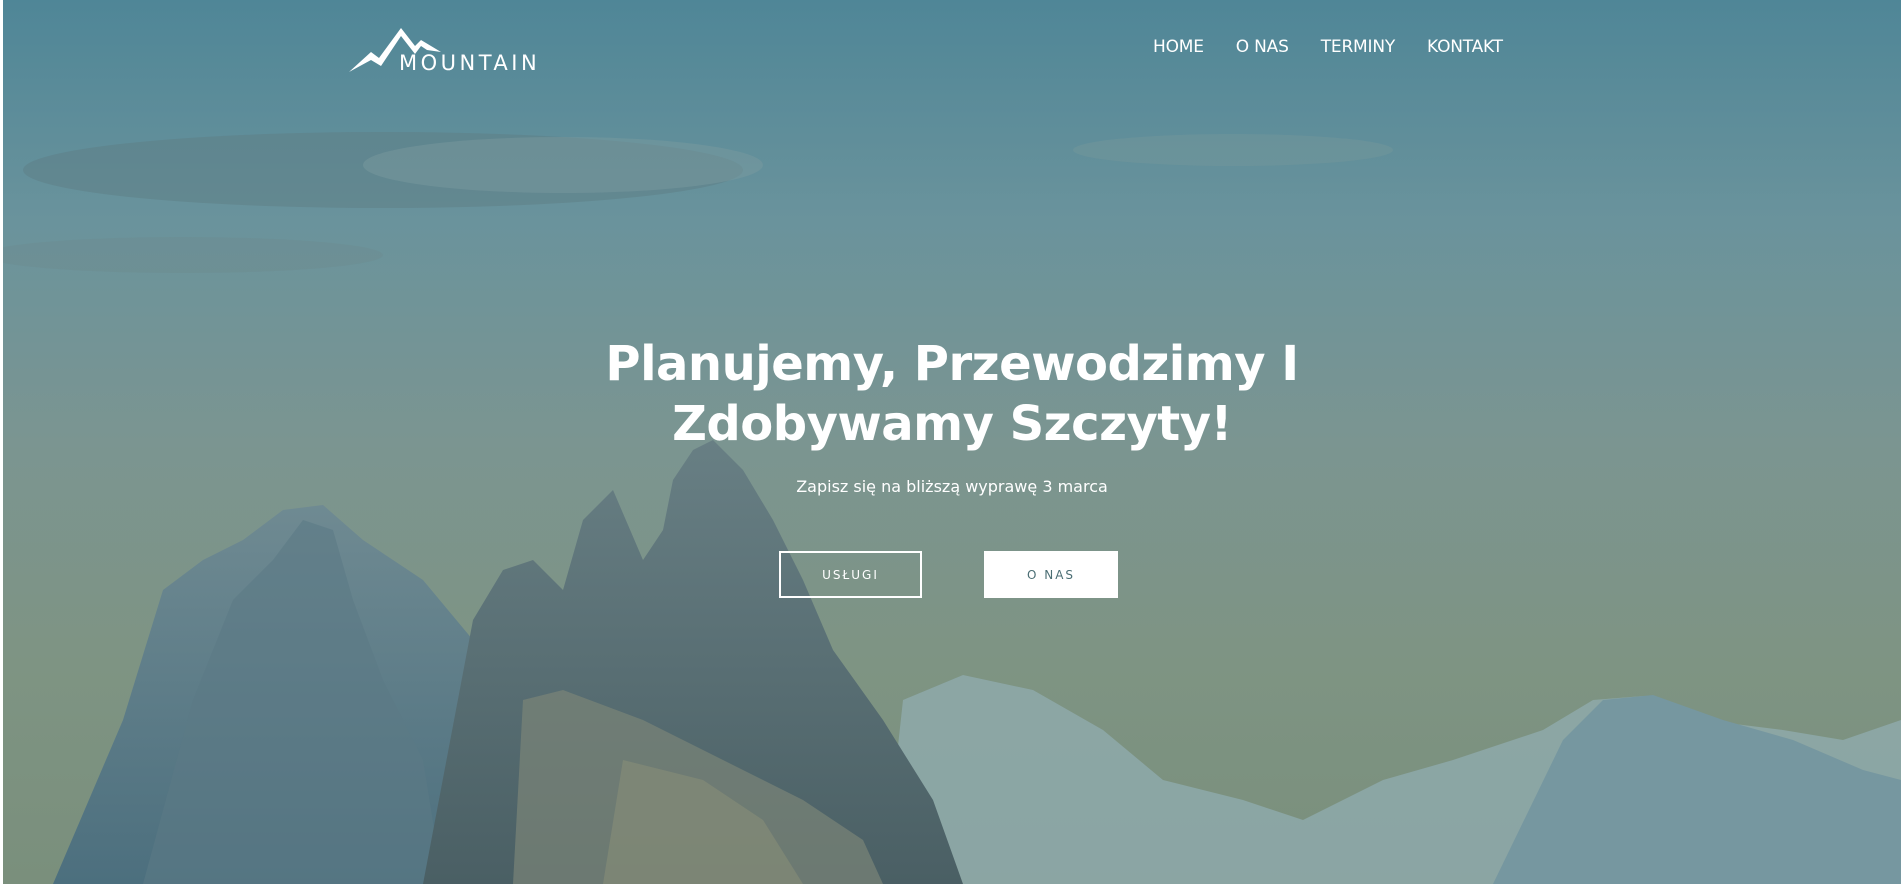 This screenshot has width=1901, height=884. I want to click on hero-headline-line-1: Planujemy, Przewodzimy I, so click(952, 364).